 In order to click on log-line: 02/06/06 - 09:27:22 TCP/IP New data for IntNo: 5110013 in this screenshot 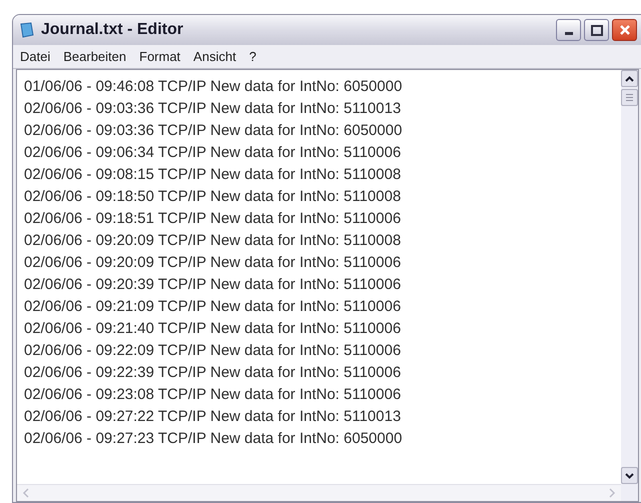, I will do `click(212, 417)`.